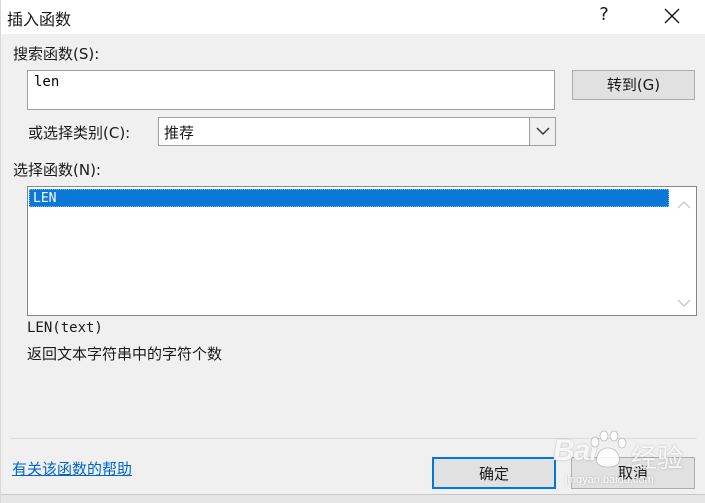 This screenshot has height=503, width=705. What do you see at coordinates (353, 498) in the screenshot?
I see `bottom-edge` at bounding box center [353, 498].